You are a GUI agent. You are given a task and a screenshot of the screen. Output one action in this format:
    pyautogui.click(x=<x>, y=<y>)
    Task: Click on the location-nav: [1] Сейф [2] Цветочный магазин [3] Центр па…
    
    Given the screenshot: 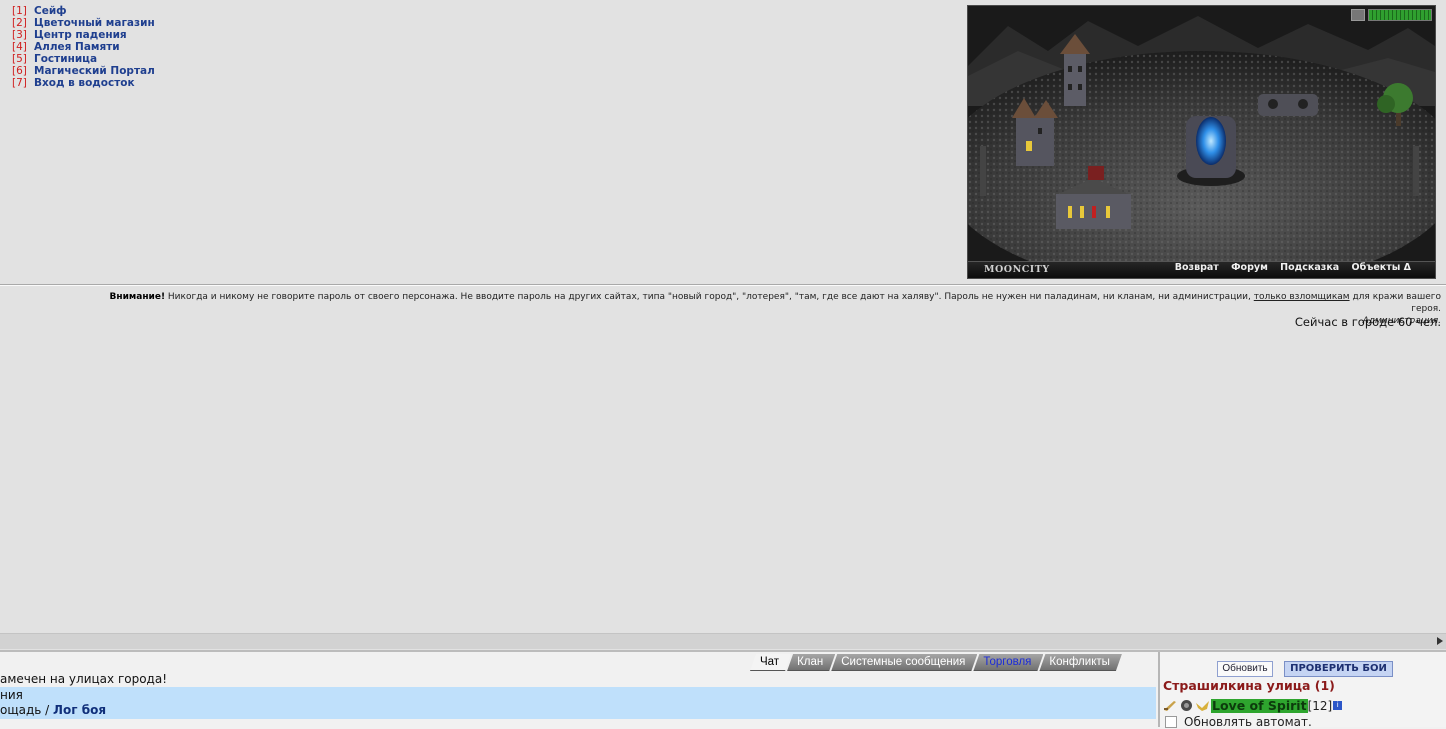 What is the action you would take?
    pyautogui.click(x=83, y=47)
    